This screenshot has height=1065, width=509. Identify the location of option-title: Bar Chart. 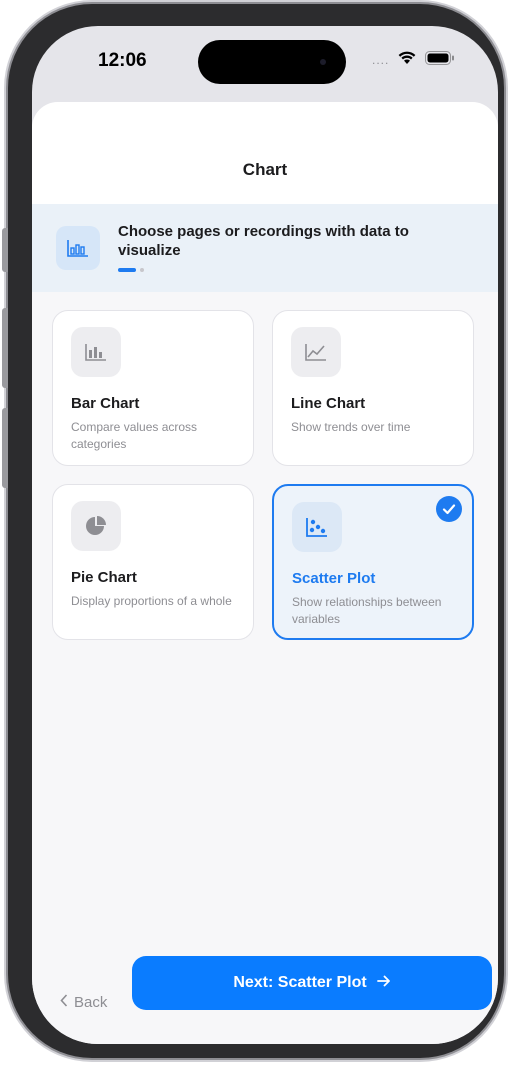
(105, 403).